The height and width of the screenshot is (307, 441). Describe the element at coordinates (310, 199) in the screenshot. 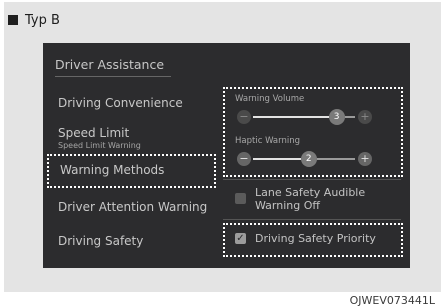

I see `lane-safety-option-label: Lane Safety Audible Warning Off` at that location.